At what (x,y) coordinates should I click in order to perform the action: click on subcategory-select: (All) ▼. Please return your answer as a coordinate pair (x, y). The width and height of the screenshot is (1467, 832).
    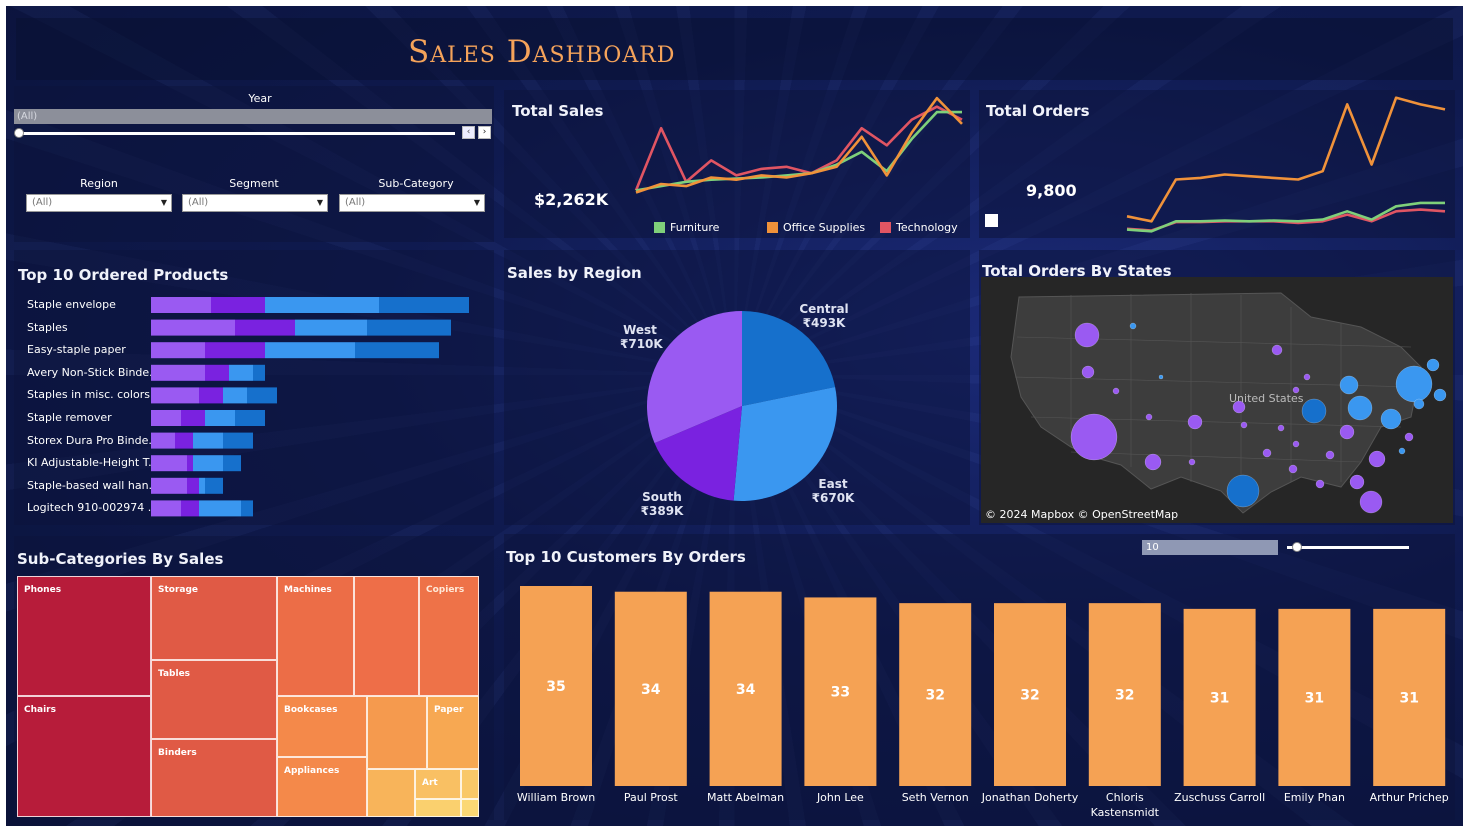
    Looking at the image, I should click on (412, 203).